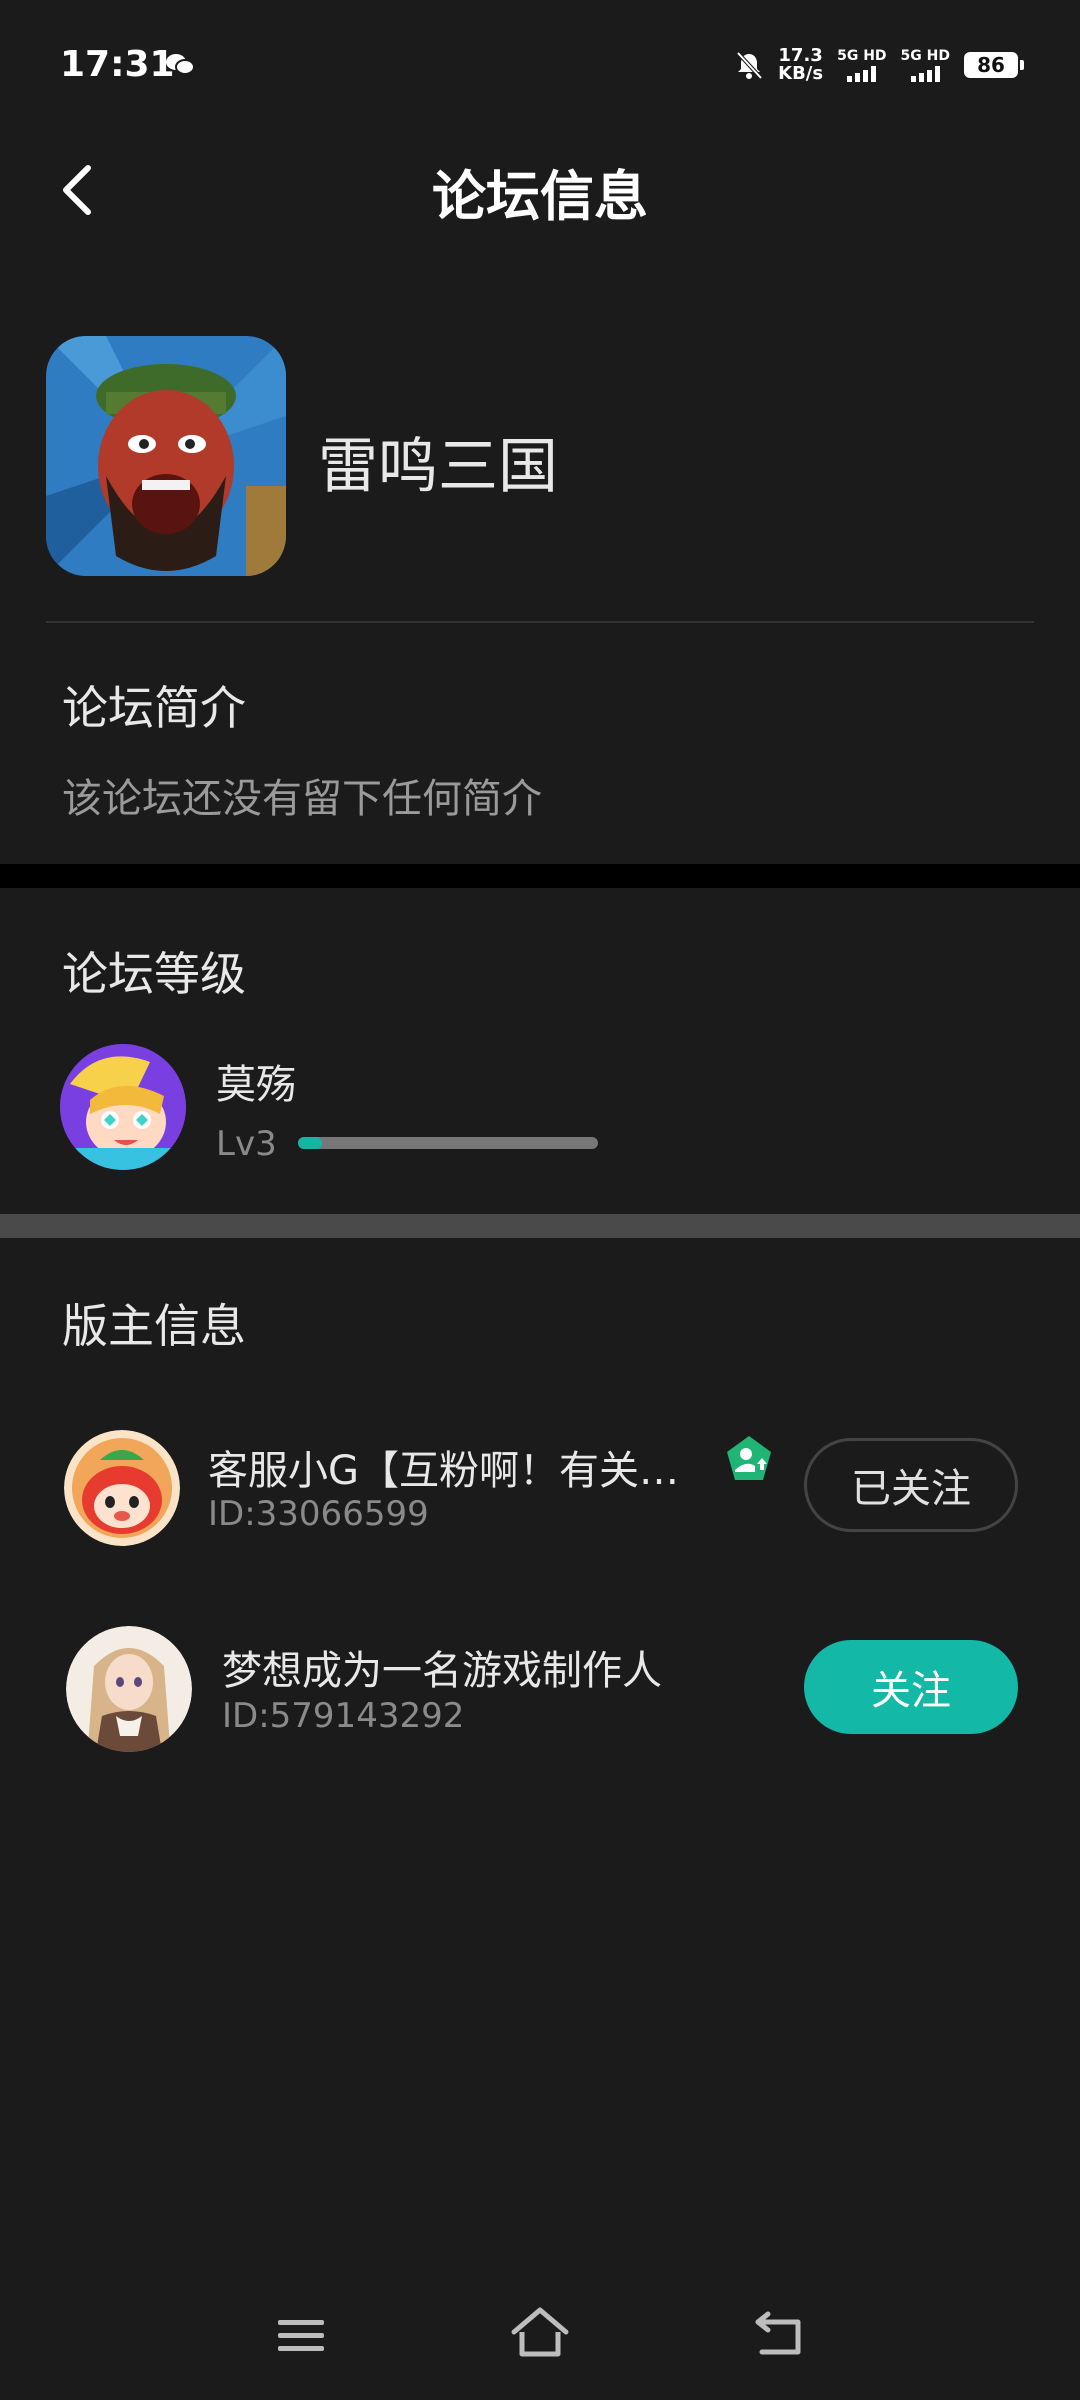  Describe the element at coordinates (343, 1716) in the screenshot. I see `moderator-id: ID:579143292` at that location.